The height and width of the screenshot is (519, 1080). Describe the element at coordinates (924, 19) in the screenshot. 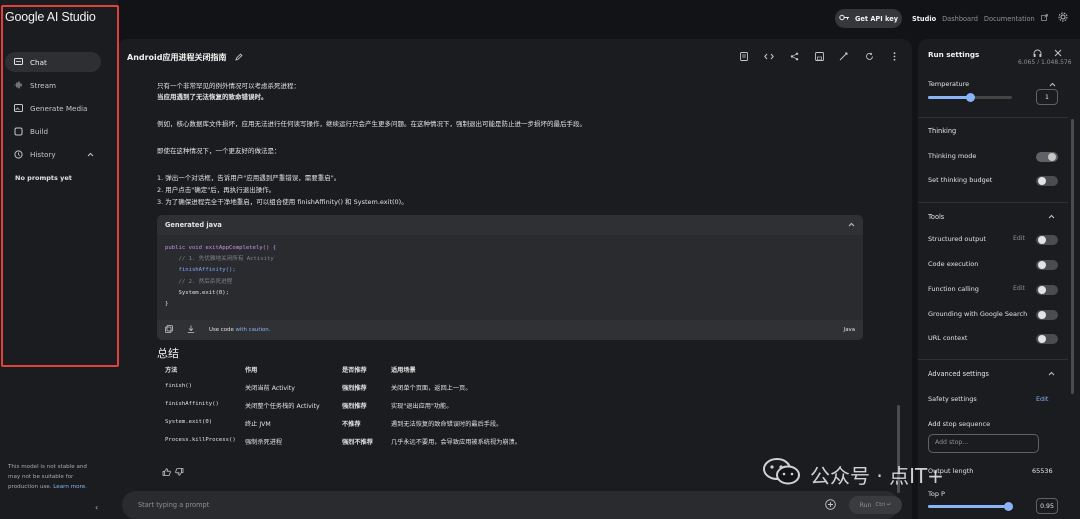

I see `nav-studio: Studio` at that location.